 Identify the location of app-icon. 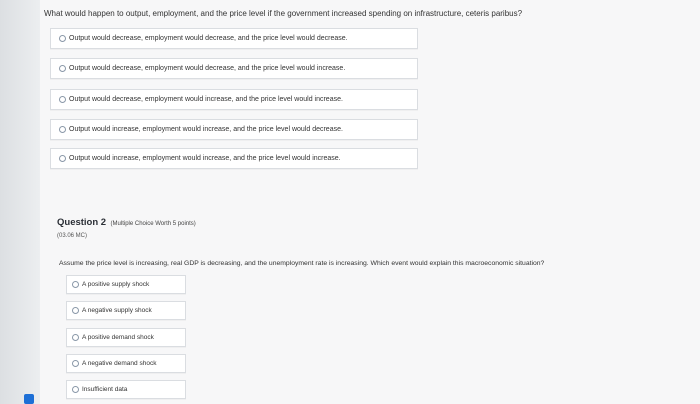
(29, 399).